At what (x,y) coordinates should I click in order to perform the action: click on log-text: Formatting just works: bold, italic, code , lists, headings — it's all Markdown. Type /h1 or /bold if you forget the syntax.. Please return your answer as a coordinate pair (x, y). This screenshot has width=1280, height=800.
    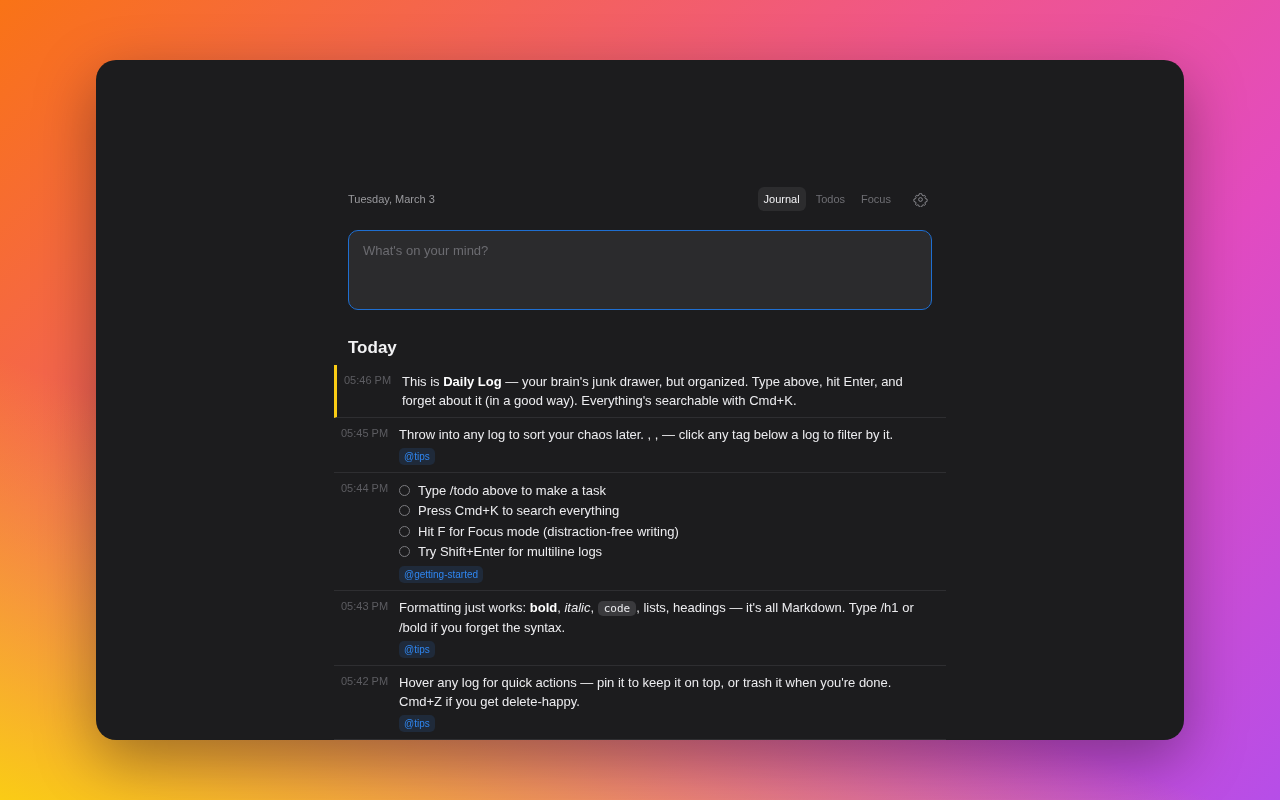
    Looking at the image, I should click on (657, 618).